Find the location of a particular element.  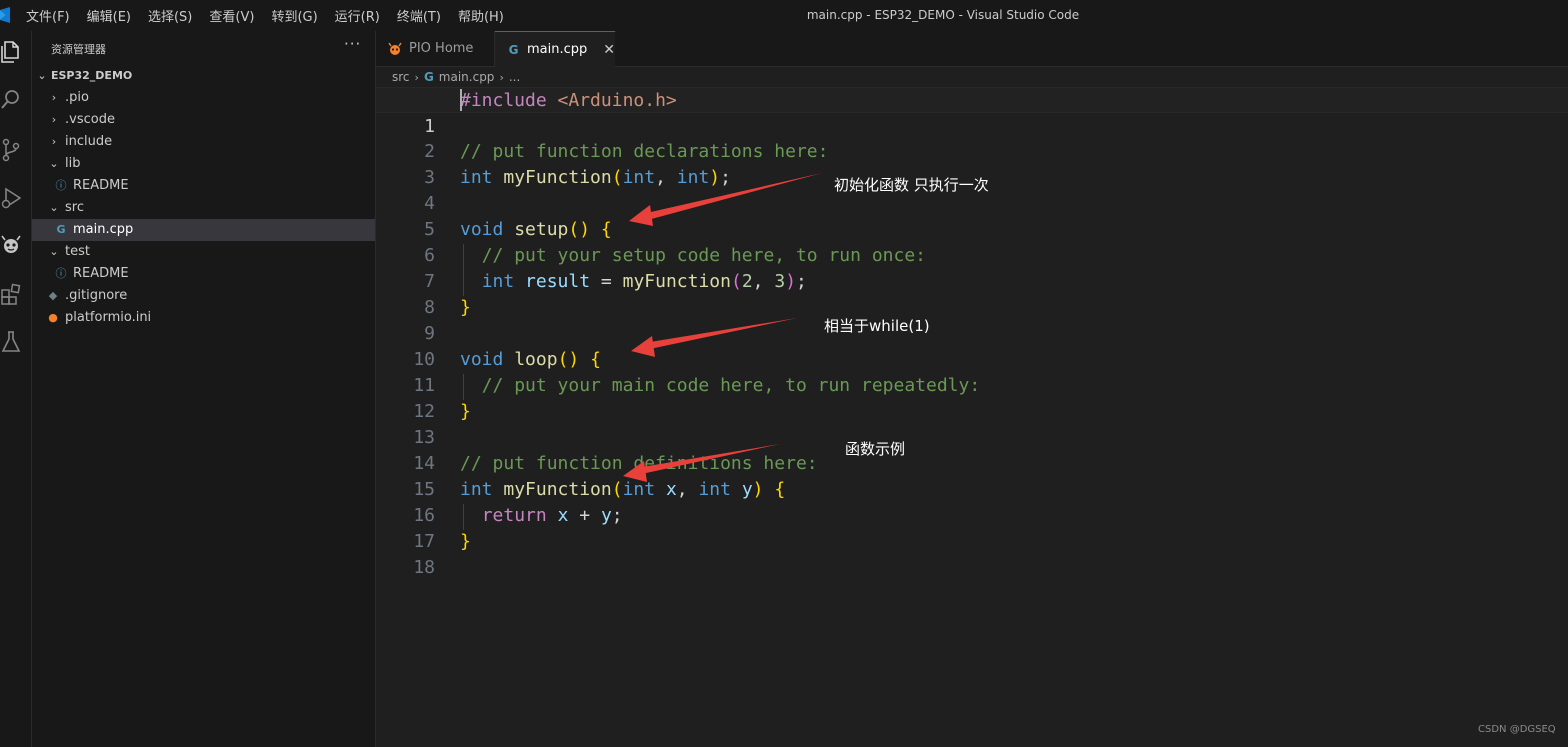

menu-run: 运行(R) is located at coordinates (357, 15).